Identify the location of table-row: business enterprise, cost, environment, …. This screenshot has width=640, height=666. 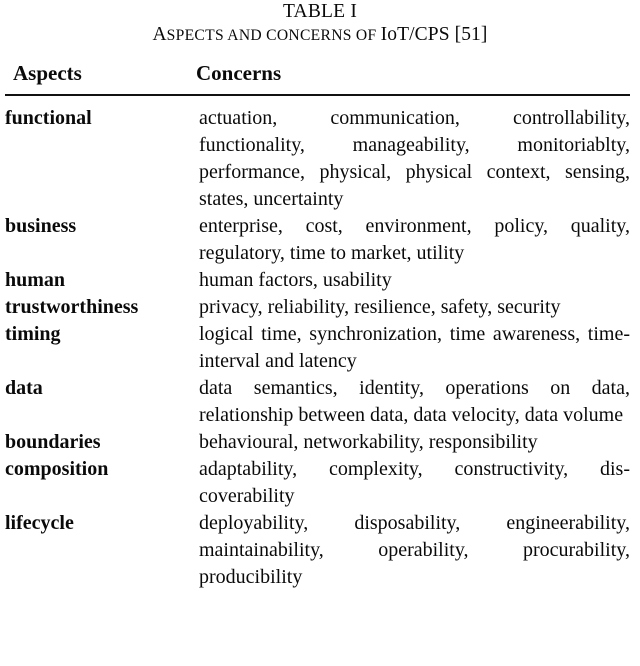
(317, 240).